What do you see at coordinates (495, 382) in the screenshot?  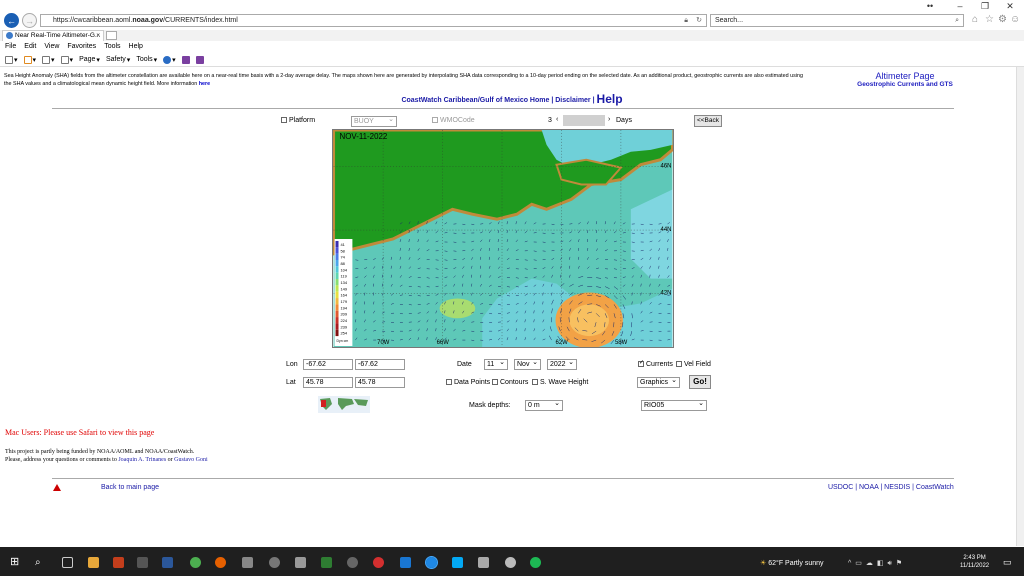 I see `contours-checkbox` at bounding box center [495, 382].